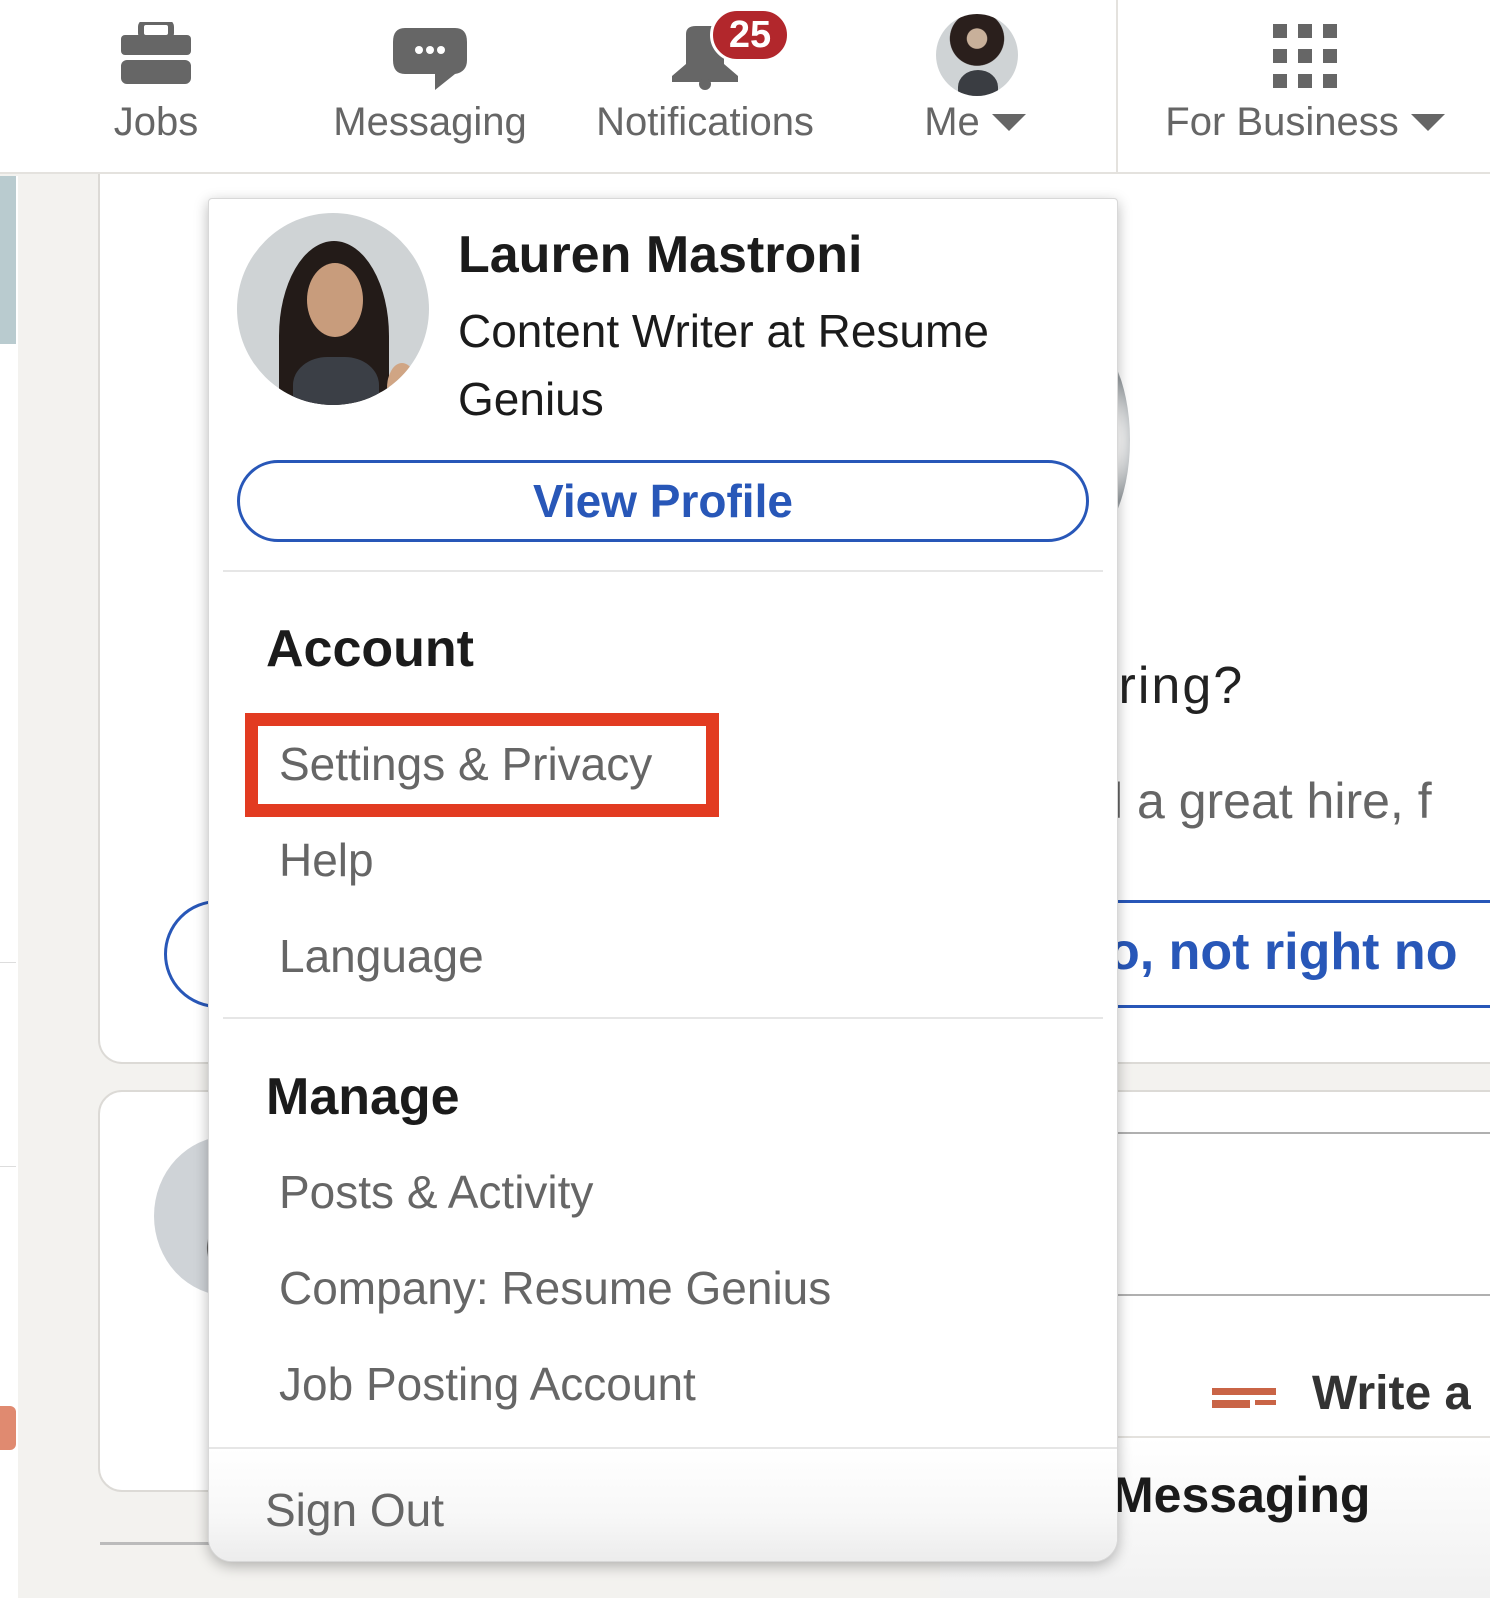 This screenshot has width=1490, height=1598. I want to click on nav-messaging: Messaging, so click(430, 86).